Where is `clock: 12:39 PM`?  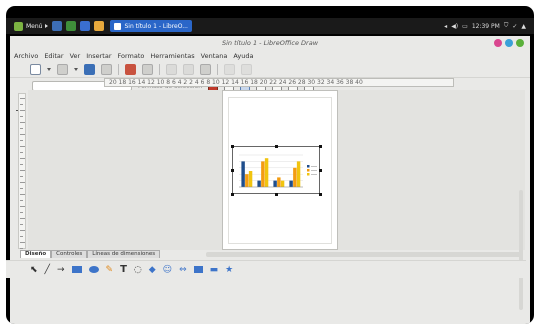 clock: 12:39 PM is located at coordinates (486, 26).